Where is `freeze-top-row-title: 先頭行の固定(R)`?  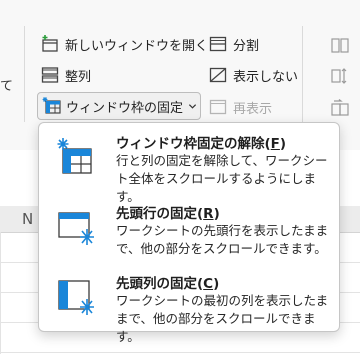
freeze-top-row-title: 先頭行の固定(R) is located at coordinates (168, 214).